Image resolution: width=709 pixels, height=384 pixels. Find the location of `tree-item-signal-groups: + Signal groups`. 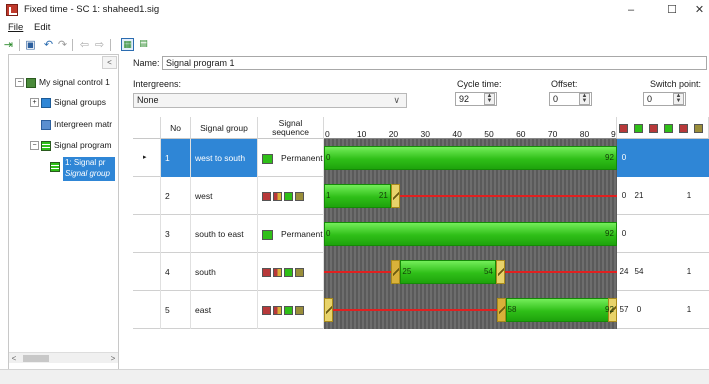

tree-item-signal-groups: + Signal groups is located at coordinates (68, 102).